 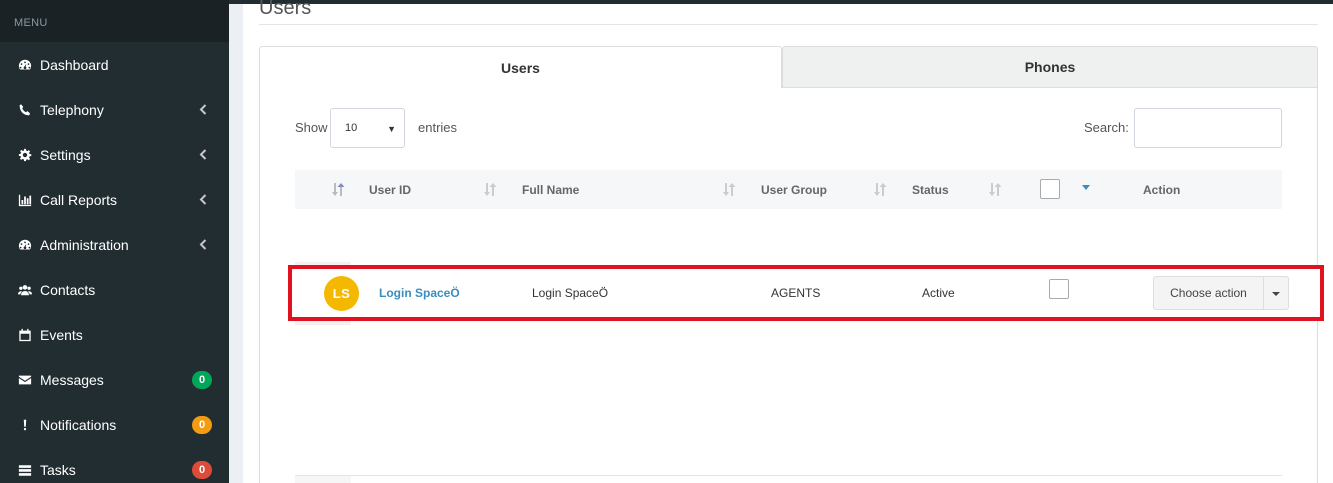 What do you see at coordinates (114, 109) in the screenshot?
I see `sidebar-item-telephony: Telephony` at bounding box center [114, 109].